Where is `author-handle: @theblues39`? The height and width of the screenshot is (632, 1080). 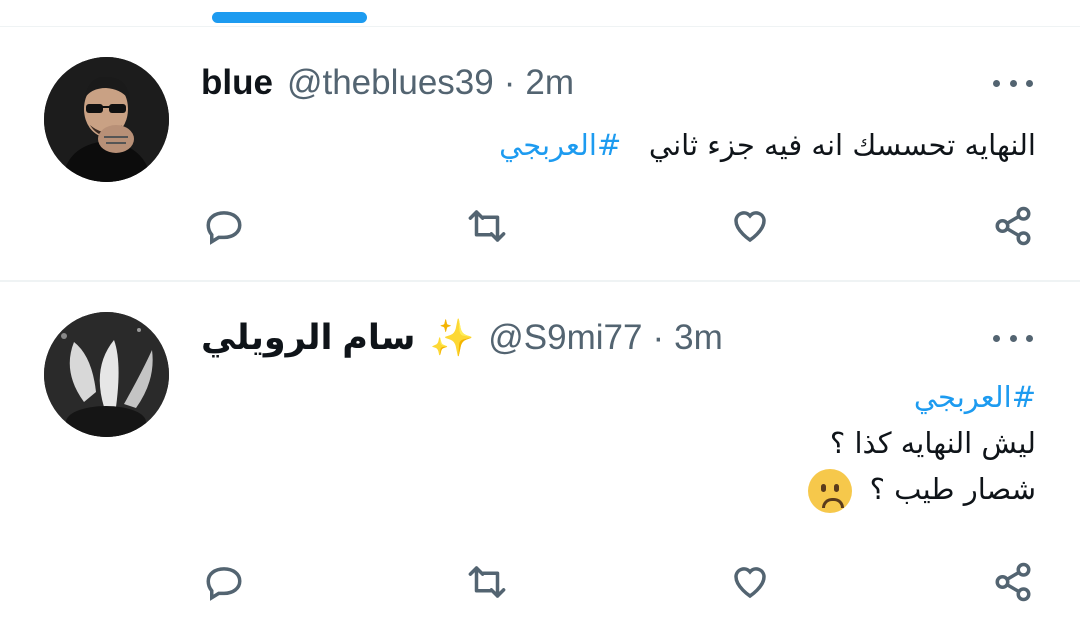 author-handle: @theblues39 is located at coordinates (390, 83).